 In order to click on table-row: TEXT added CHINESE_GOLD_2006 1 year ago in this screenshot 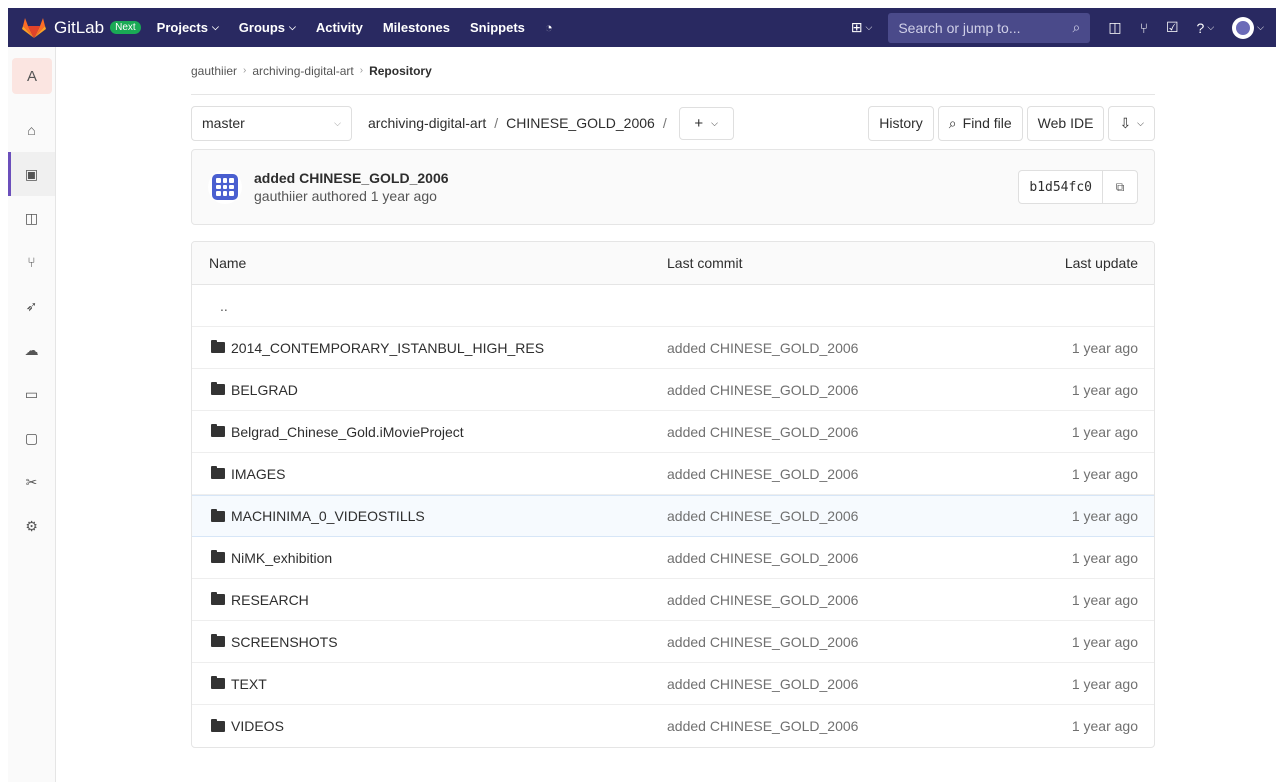, I will do `click(673, 684)`.